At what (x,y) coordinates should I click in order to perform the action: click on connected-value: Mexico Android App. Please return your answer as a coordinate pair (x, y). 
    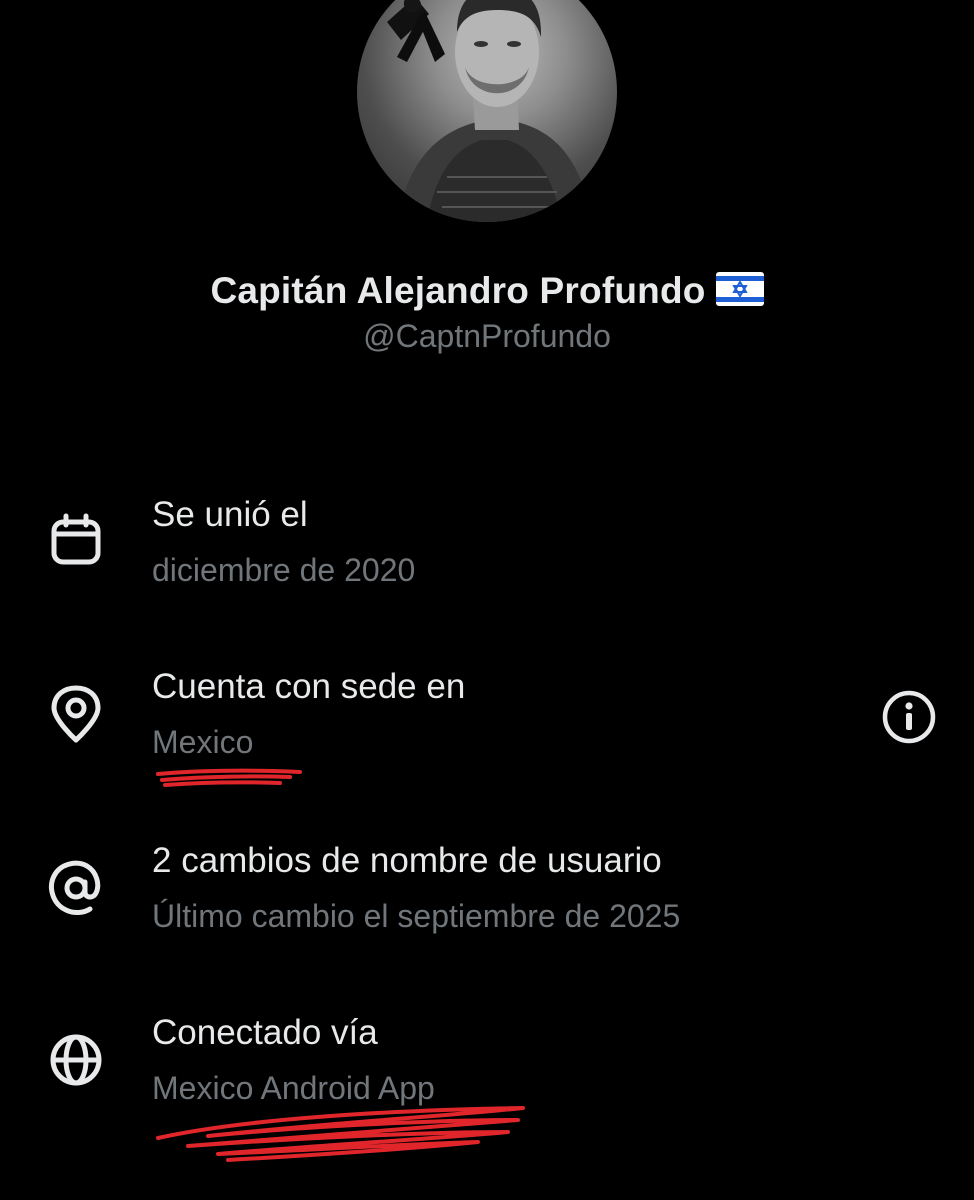
    Looking at the image, I should click on (293, 1088).